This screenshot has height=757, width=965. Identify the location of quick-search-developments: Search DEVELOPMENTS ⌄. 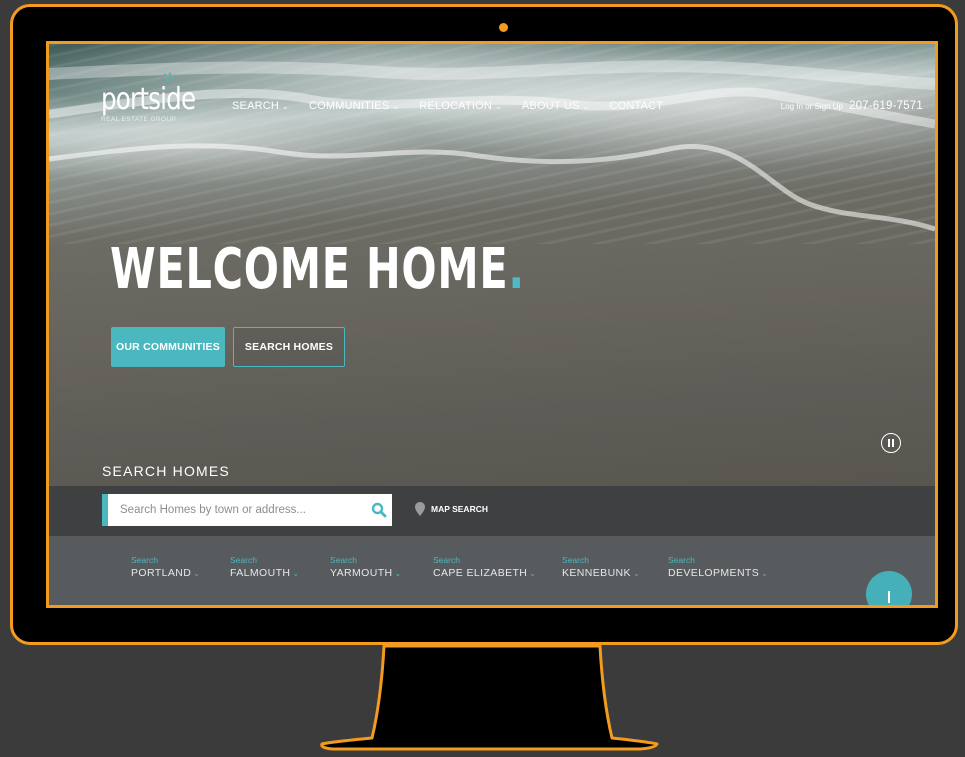
(718, 567).